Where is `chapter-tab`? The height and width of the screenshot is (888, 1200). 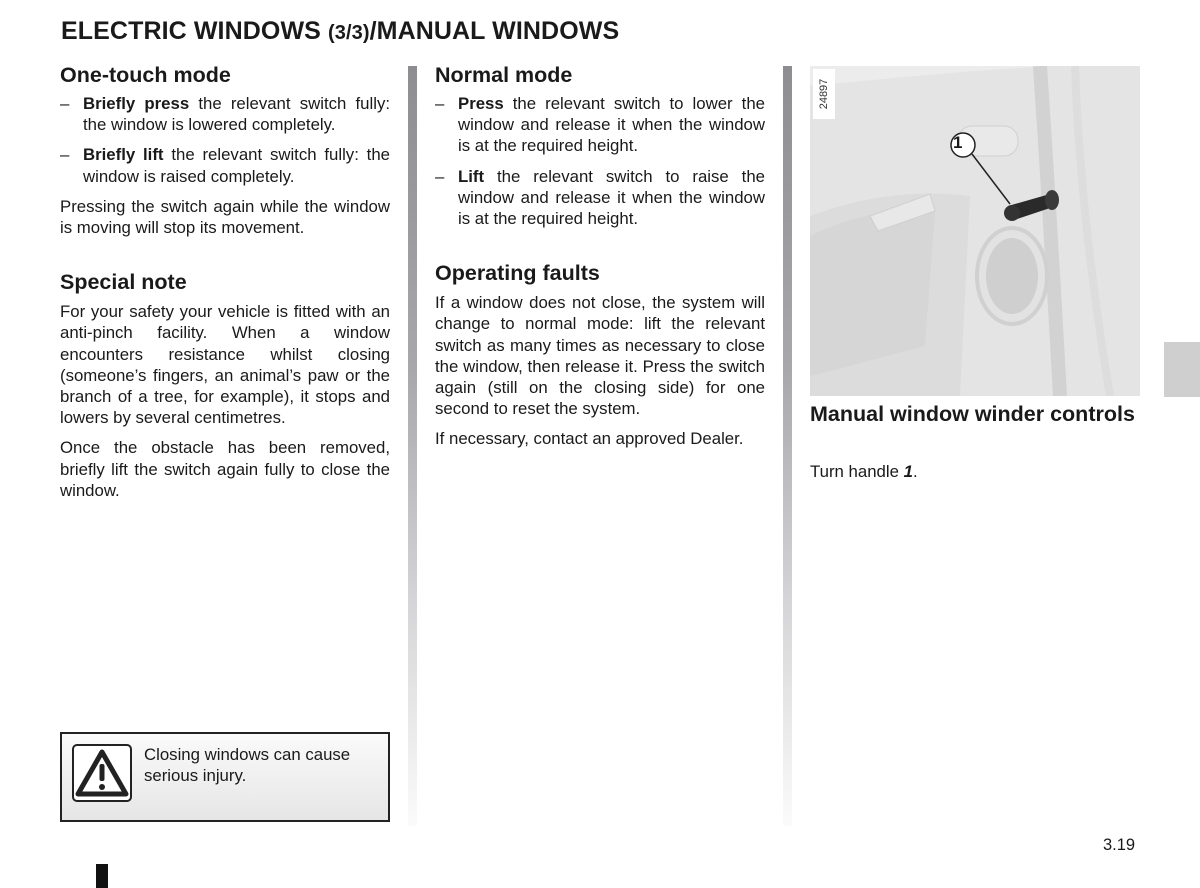
chapter-tab is located at coordinates (1182, 369).